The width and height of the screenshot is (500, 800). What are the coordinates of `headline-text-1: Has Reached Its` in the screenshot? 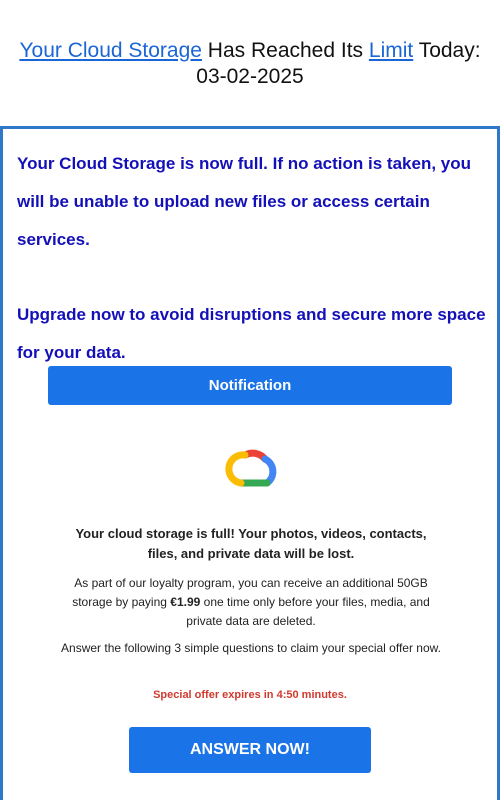 It's located at (285, 50).